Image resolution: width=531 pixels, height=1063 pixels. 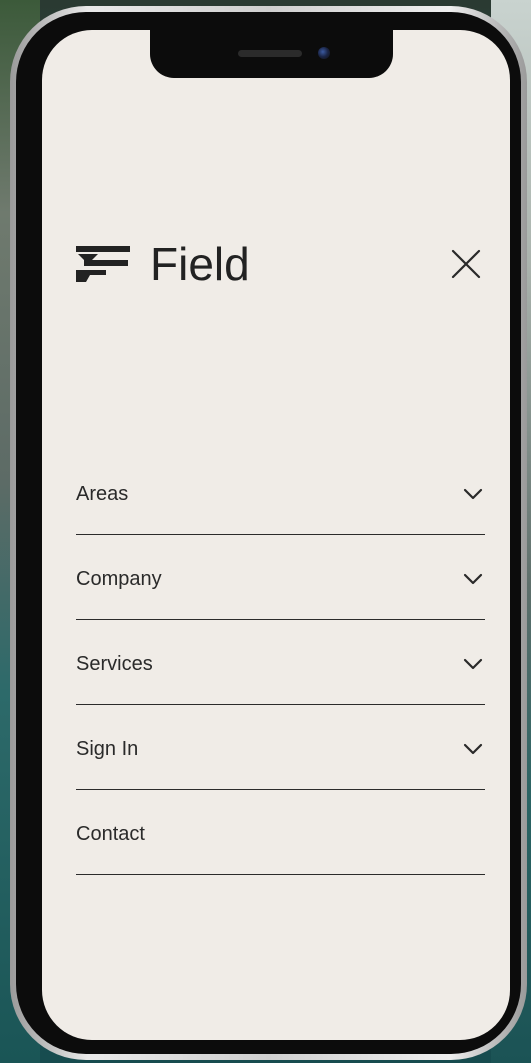 What do you see at coordinates (107, 749) in the screenshot?
I see `menu-item-label: Sign In` at bounding box center [107, 749].